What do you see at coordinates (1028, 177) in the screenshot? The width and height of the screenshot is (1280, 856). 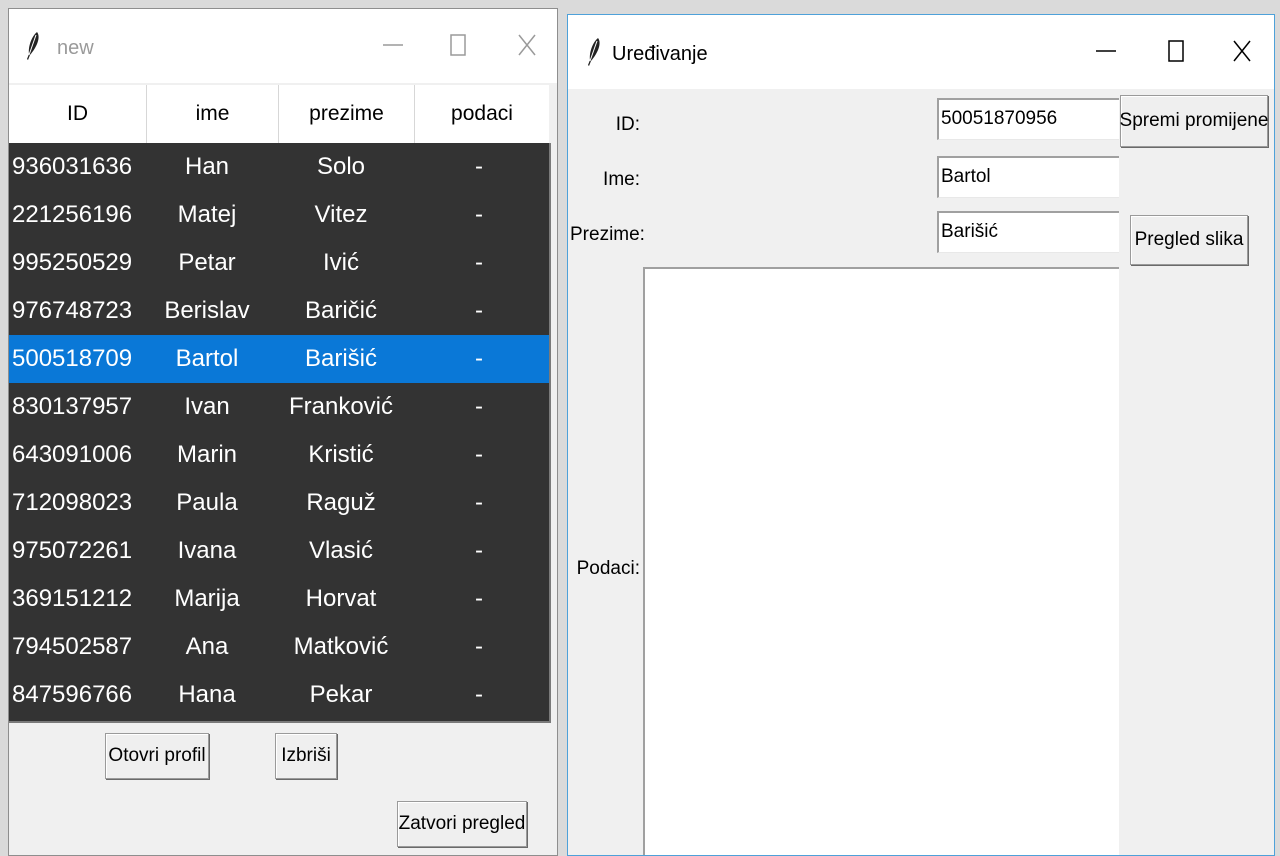 I see `ime-field: Bartol` at bounding box center [1028, 177].